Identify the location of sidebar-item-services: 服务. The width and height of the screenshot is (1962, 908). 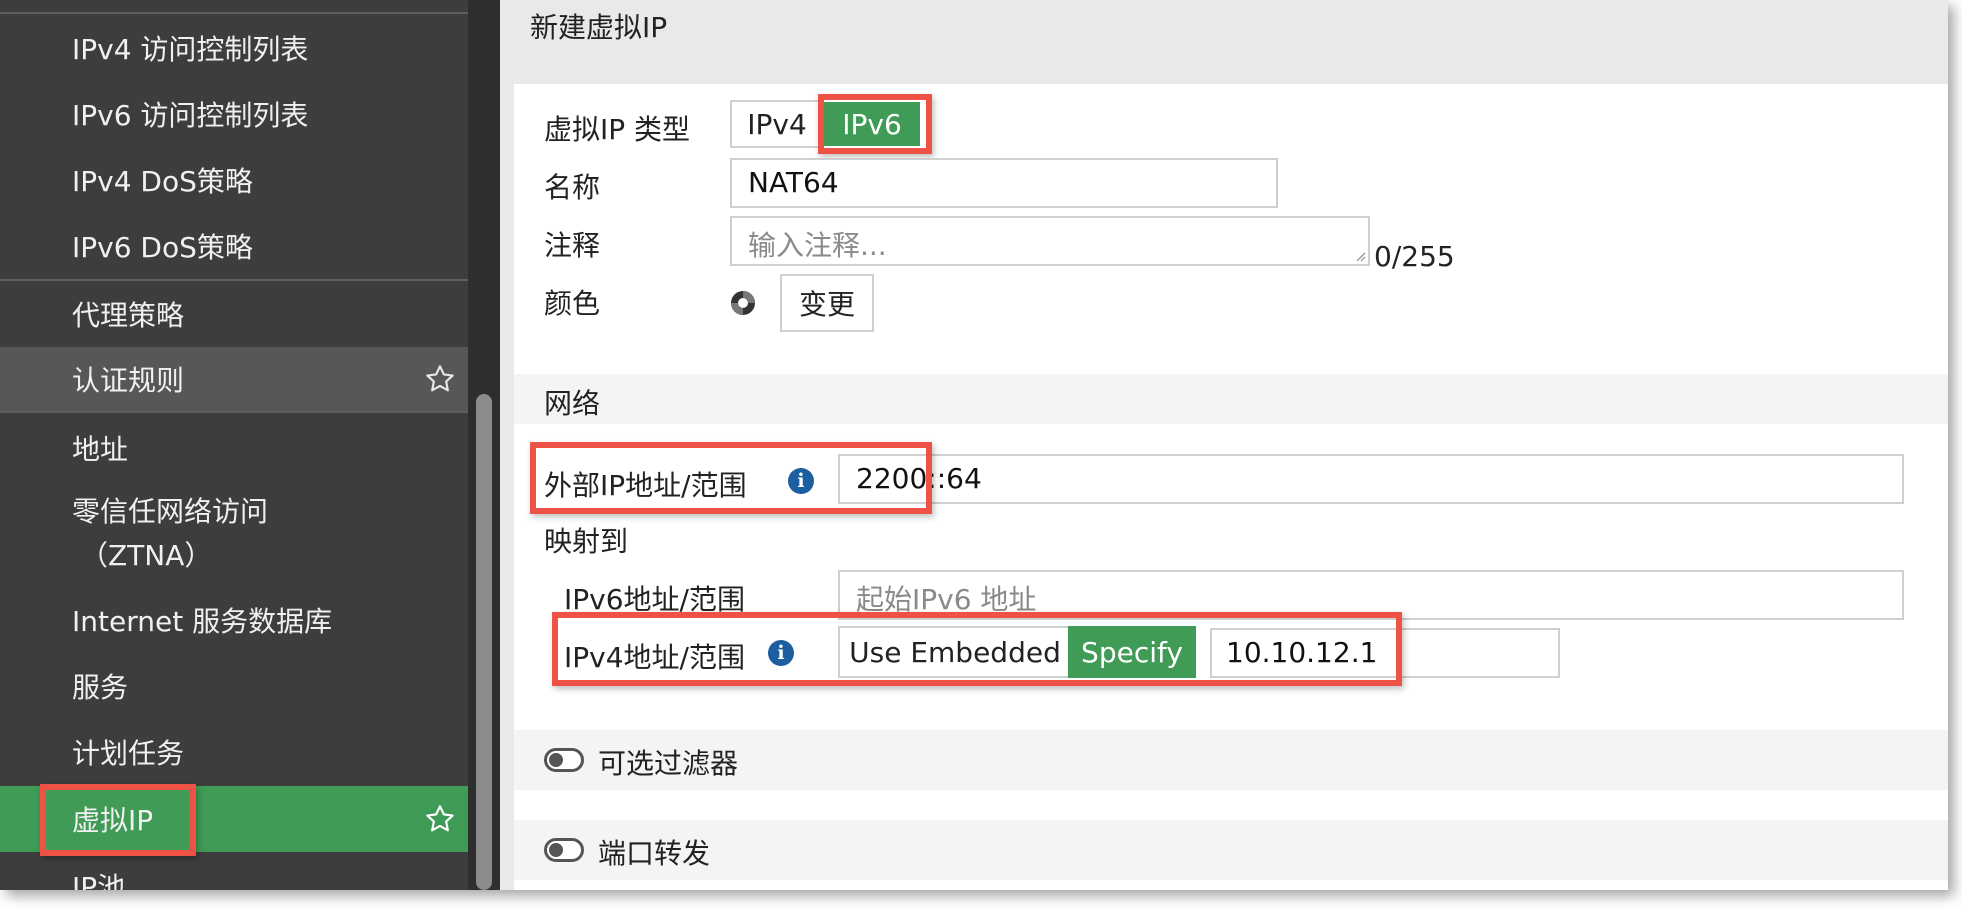
(234, 686).